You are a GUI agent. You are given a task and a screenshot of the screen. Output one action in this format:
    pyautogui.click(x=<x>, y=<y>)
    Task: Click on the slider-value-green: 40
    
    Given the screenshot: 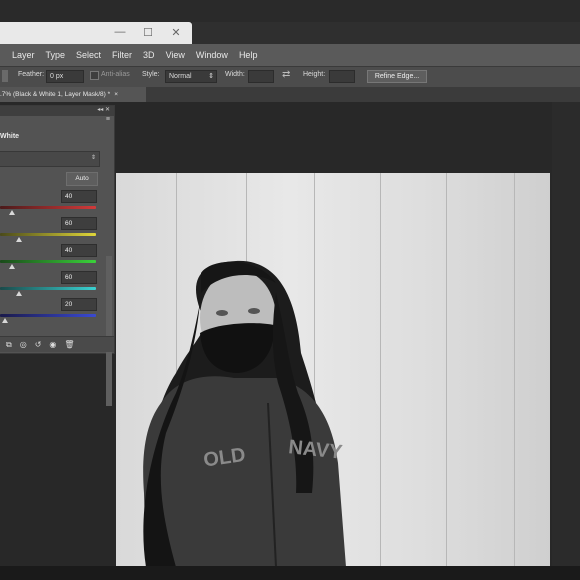 What is the action you would take?
    pyautogui.click(x=79, y=250)
    